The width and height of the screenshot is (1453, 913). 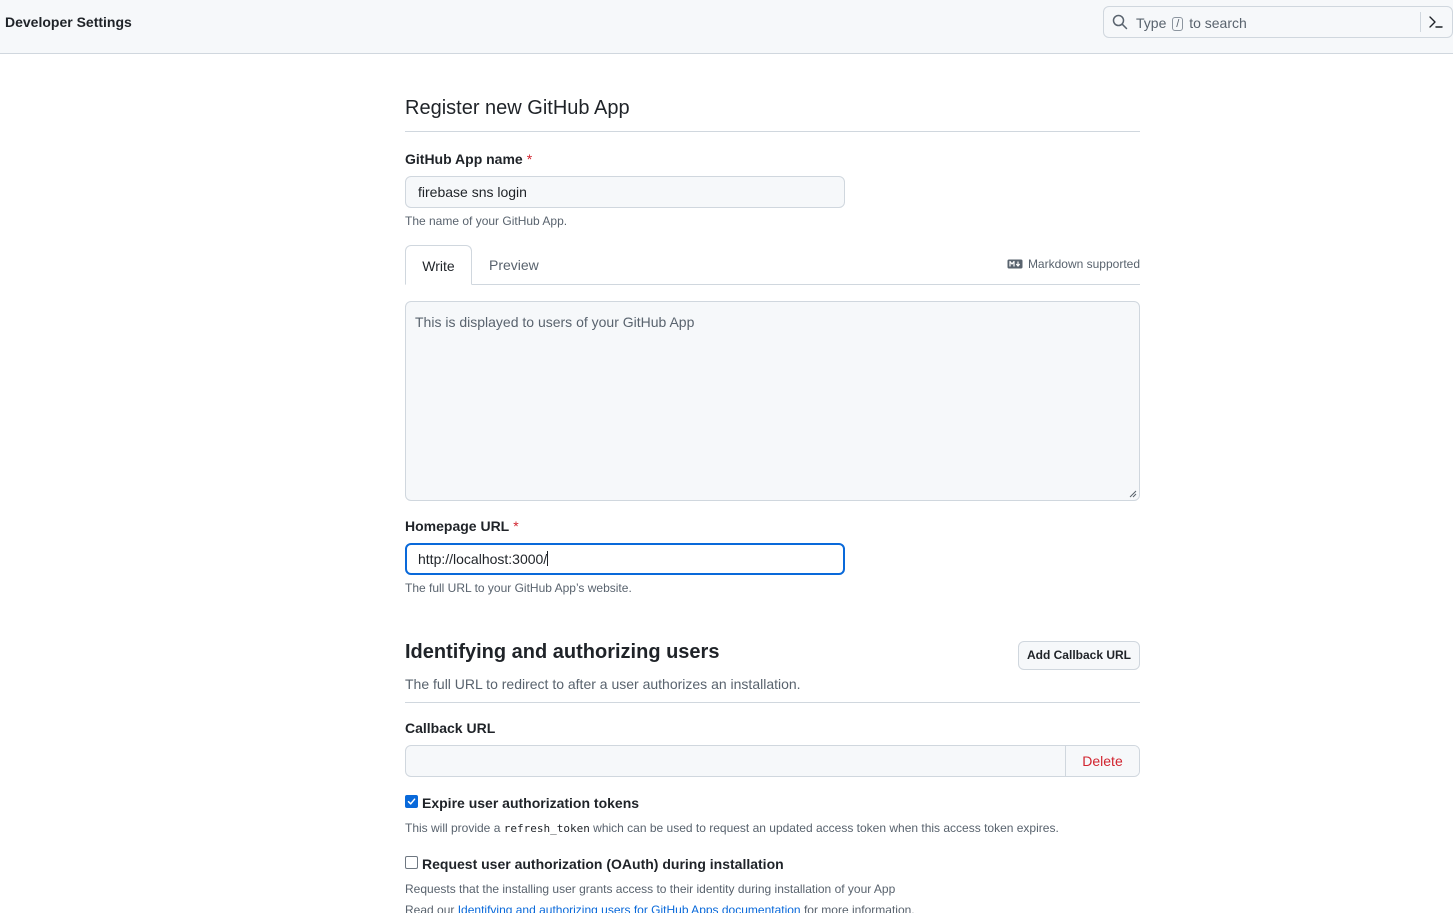 I want to click on read-more-suffix: for more information., so click(x=859, y=908).